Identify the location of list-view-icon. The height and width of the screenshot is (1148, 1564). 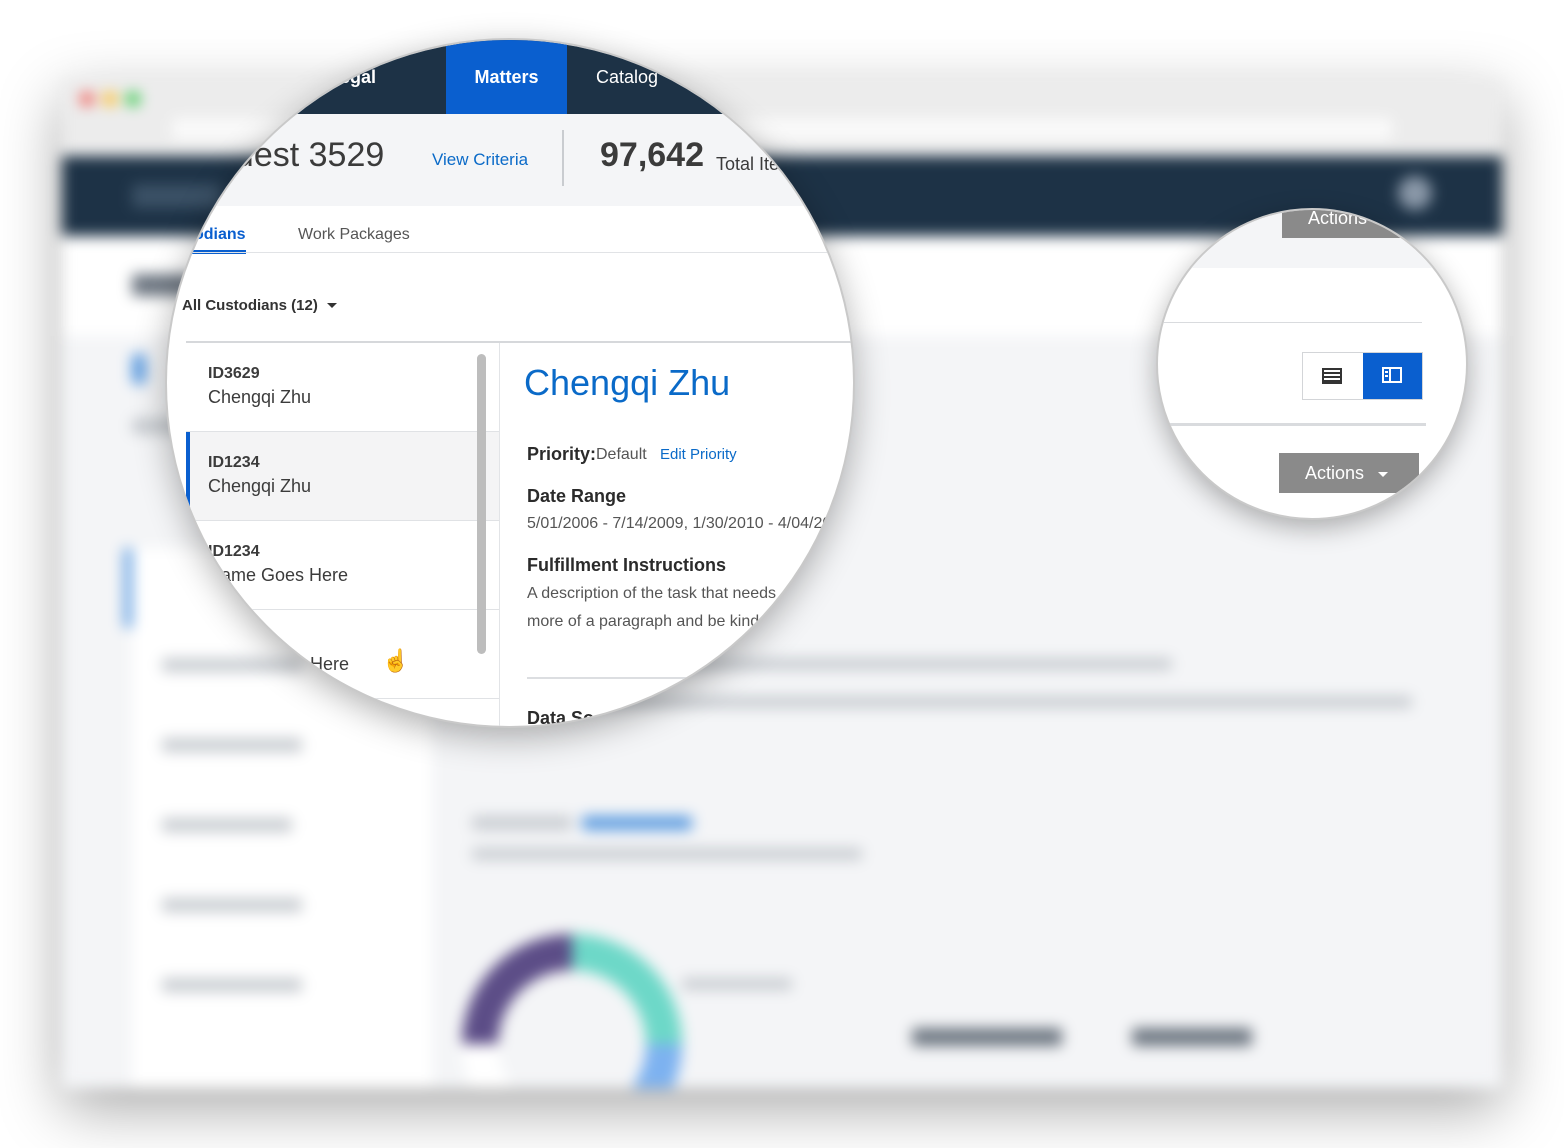
(1332, 376).